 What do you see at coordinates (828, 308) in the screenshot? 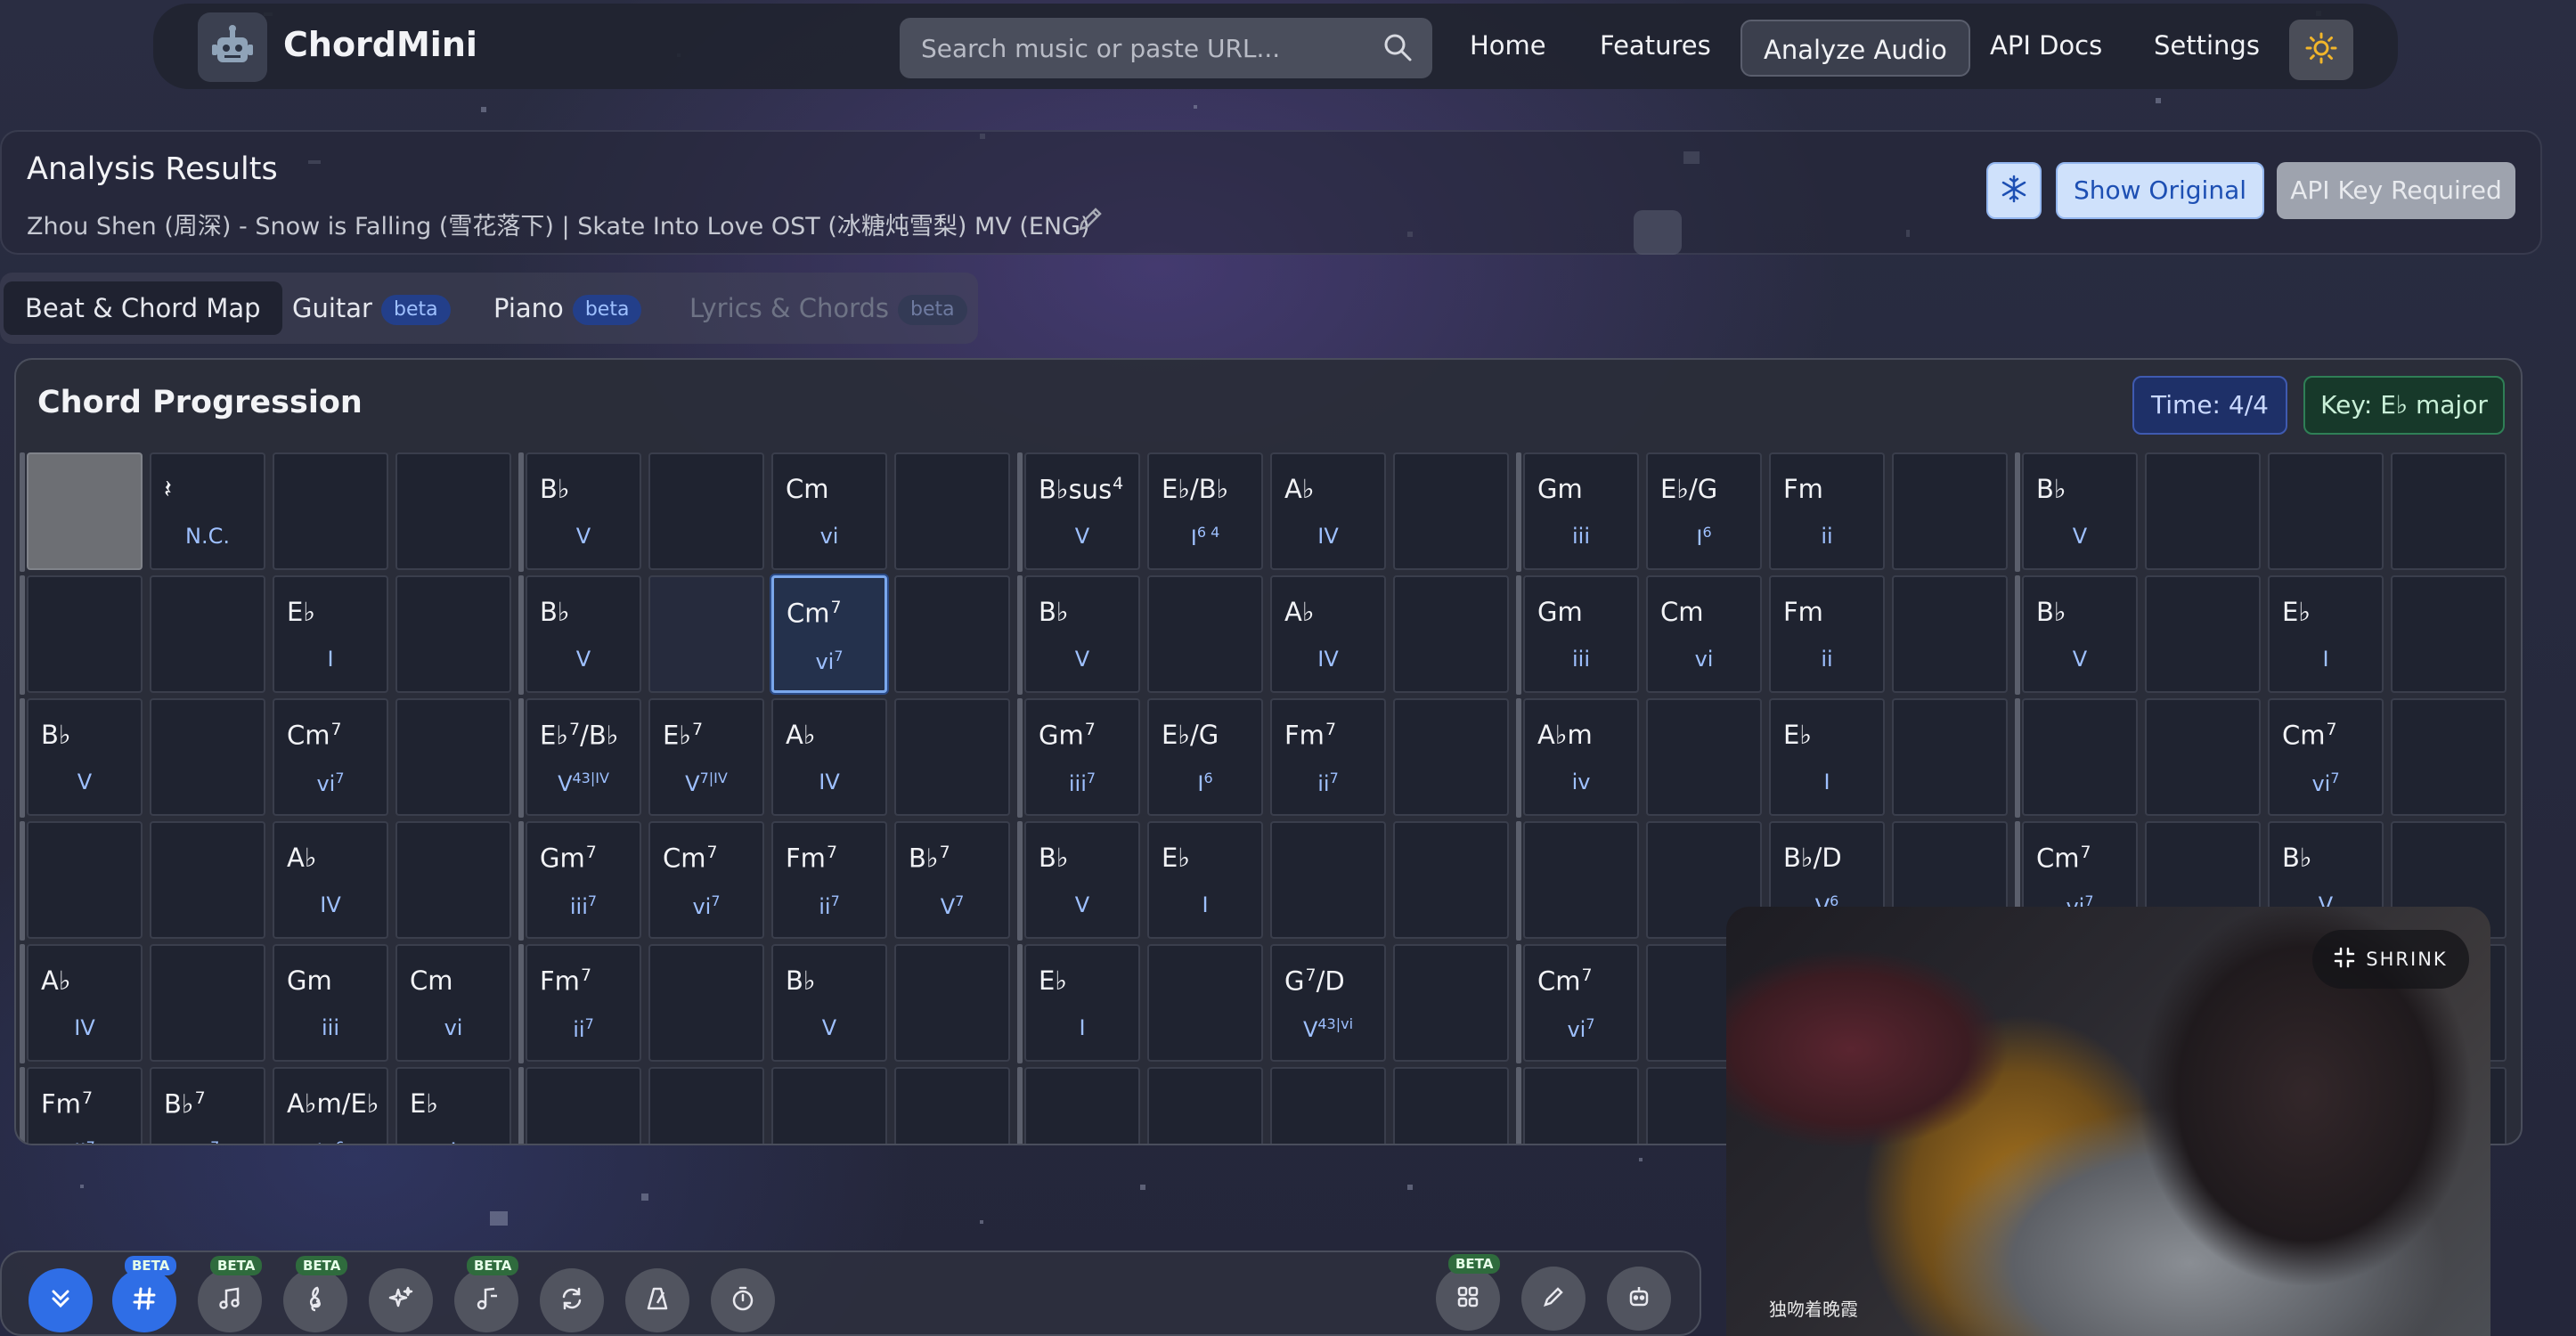
I see `tab-lyrics-chords: Lyrics & Chords beta` at bounding box center [828, 308].